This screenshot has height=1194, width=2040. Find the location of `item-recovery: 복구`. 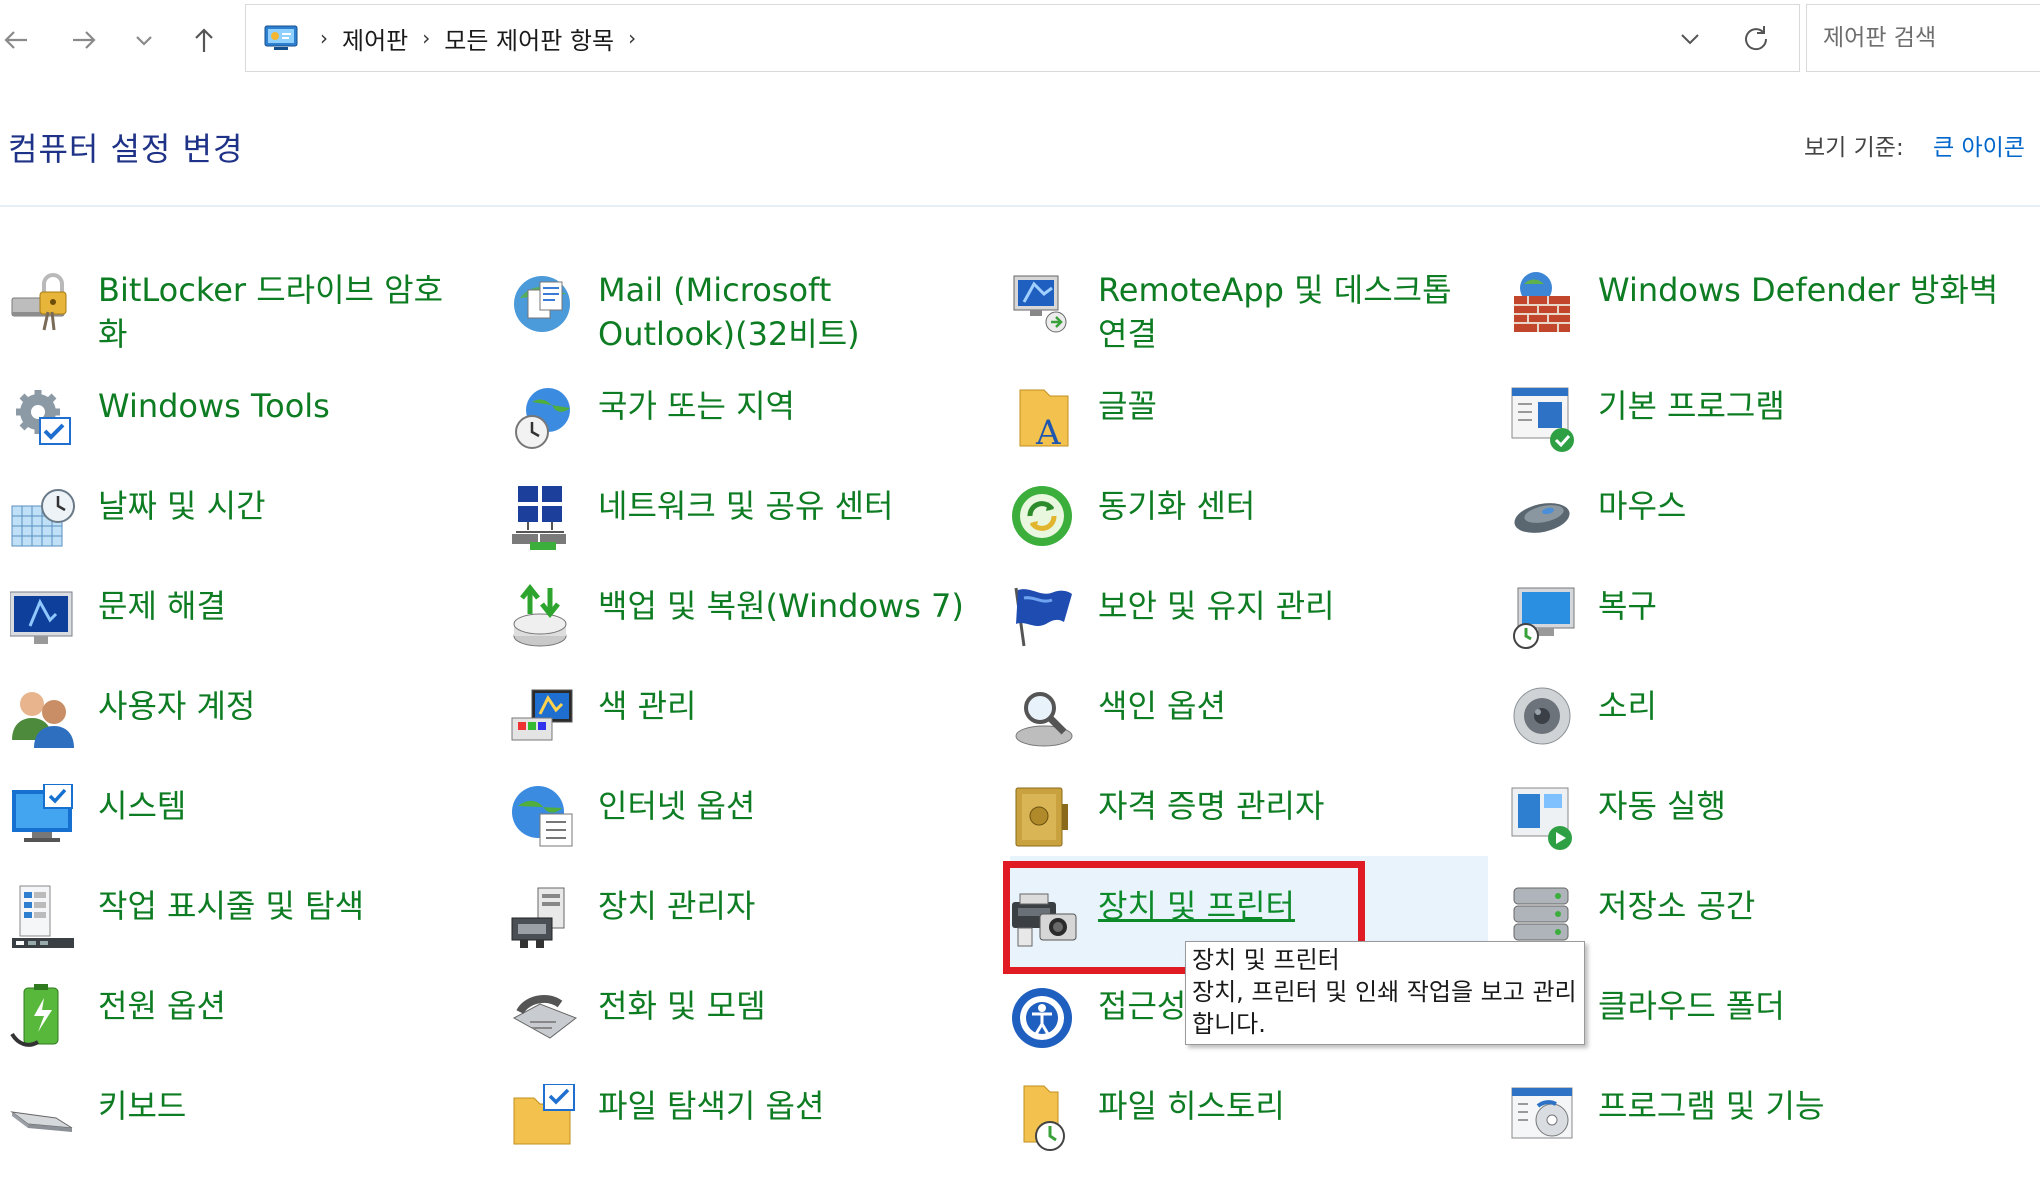

item-recovery: 복구 is located at coordinates (1770, 628).